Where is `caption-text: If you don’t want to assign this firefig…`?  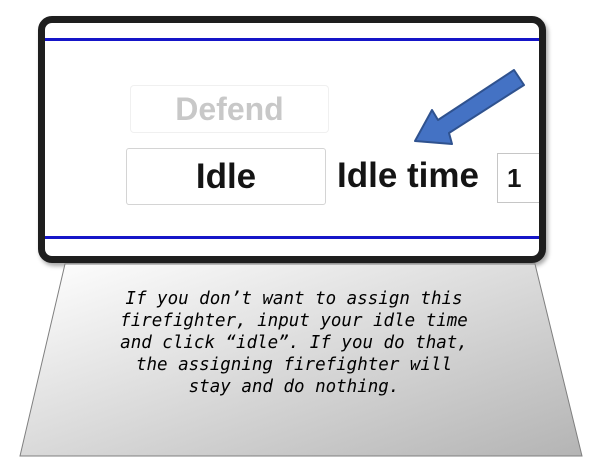 caption-text: If you don’t want to assign this firefig… is located at coordinates (294, 343).